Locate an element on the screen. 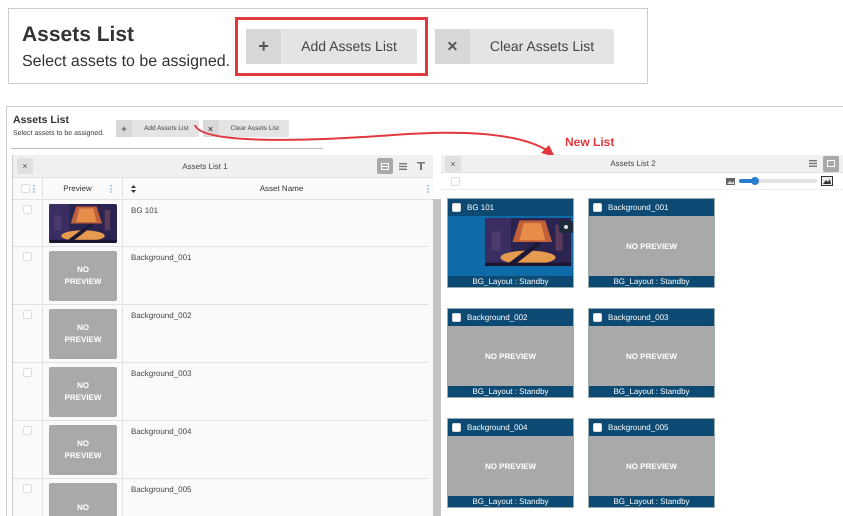 This screenshot has width=843, height=516. settings-badge-icon is located at coordinates (566, 227).